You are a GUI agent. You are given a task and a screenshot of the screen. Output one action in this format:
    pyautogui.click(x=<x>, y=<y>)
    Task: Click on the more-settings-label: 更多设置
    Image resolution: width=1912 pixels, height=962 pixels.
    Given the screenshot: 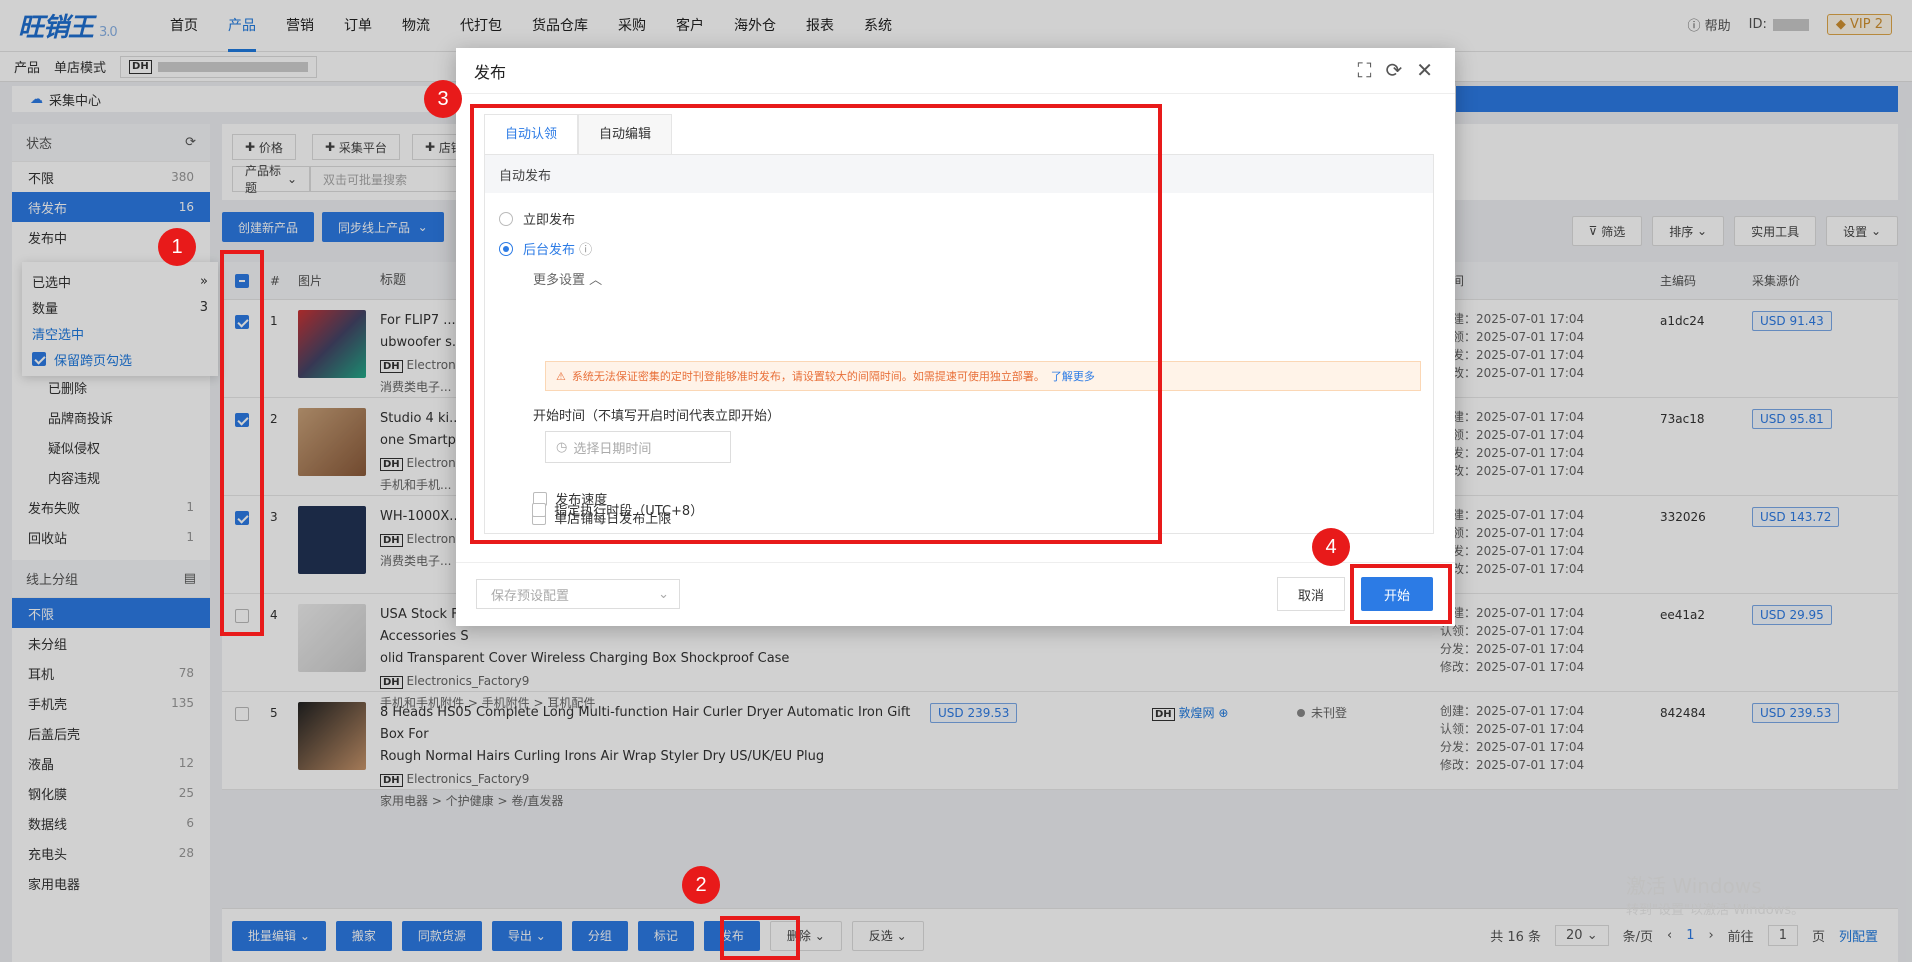 What is the action you would take?
    pyautogui.click(x=559, y=280)
    